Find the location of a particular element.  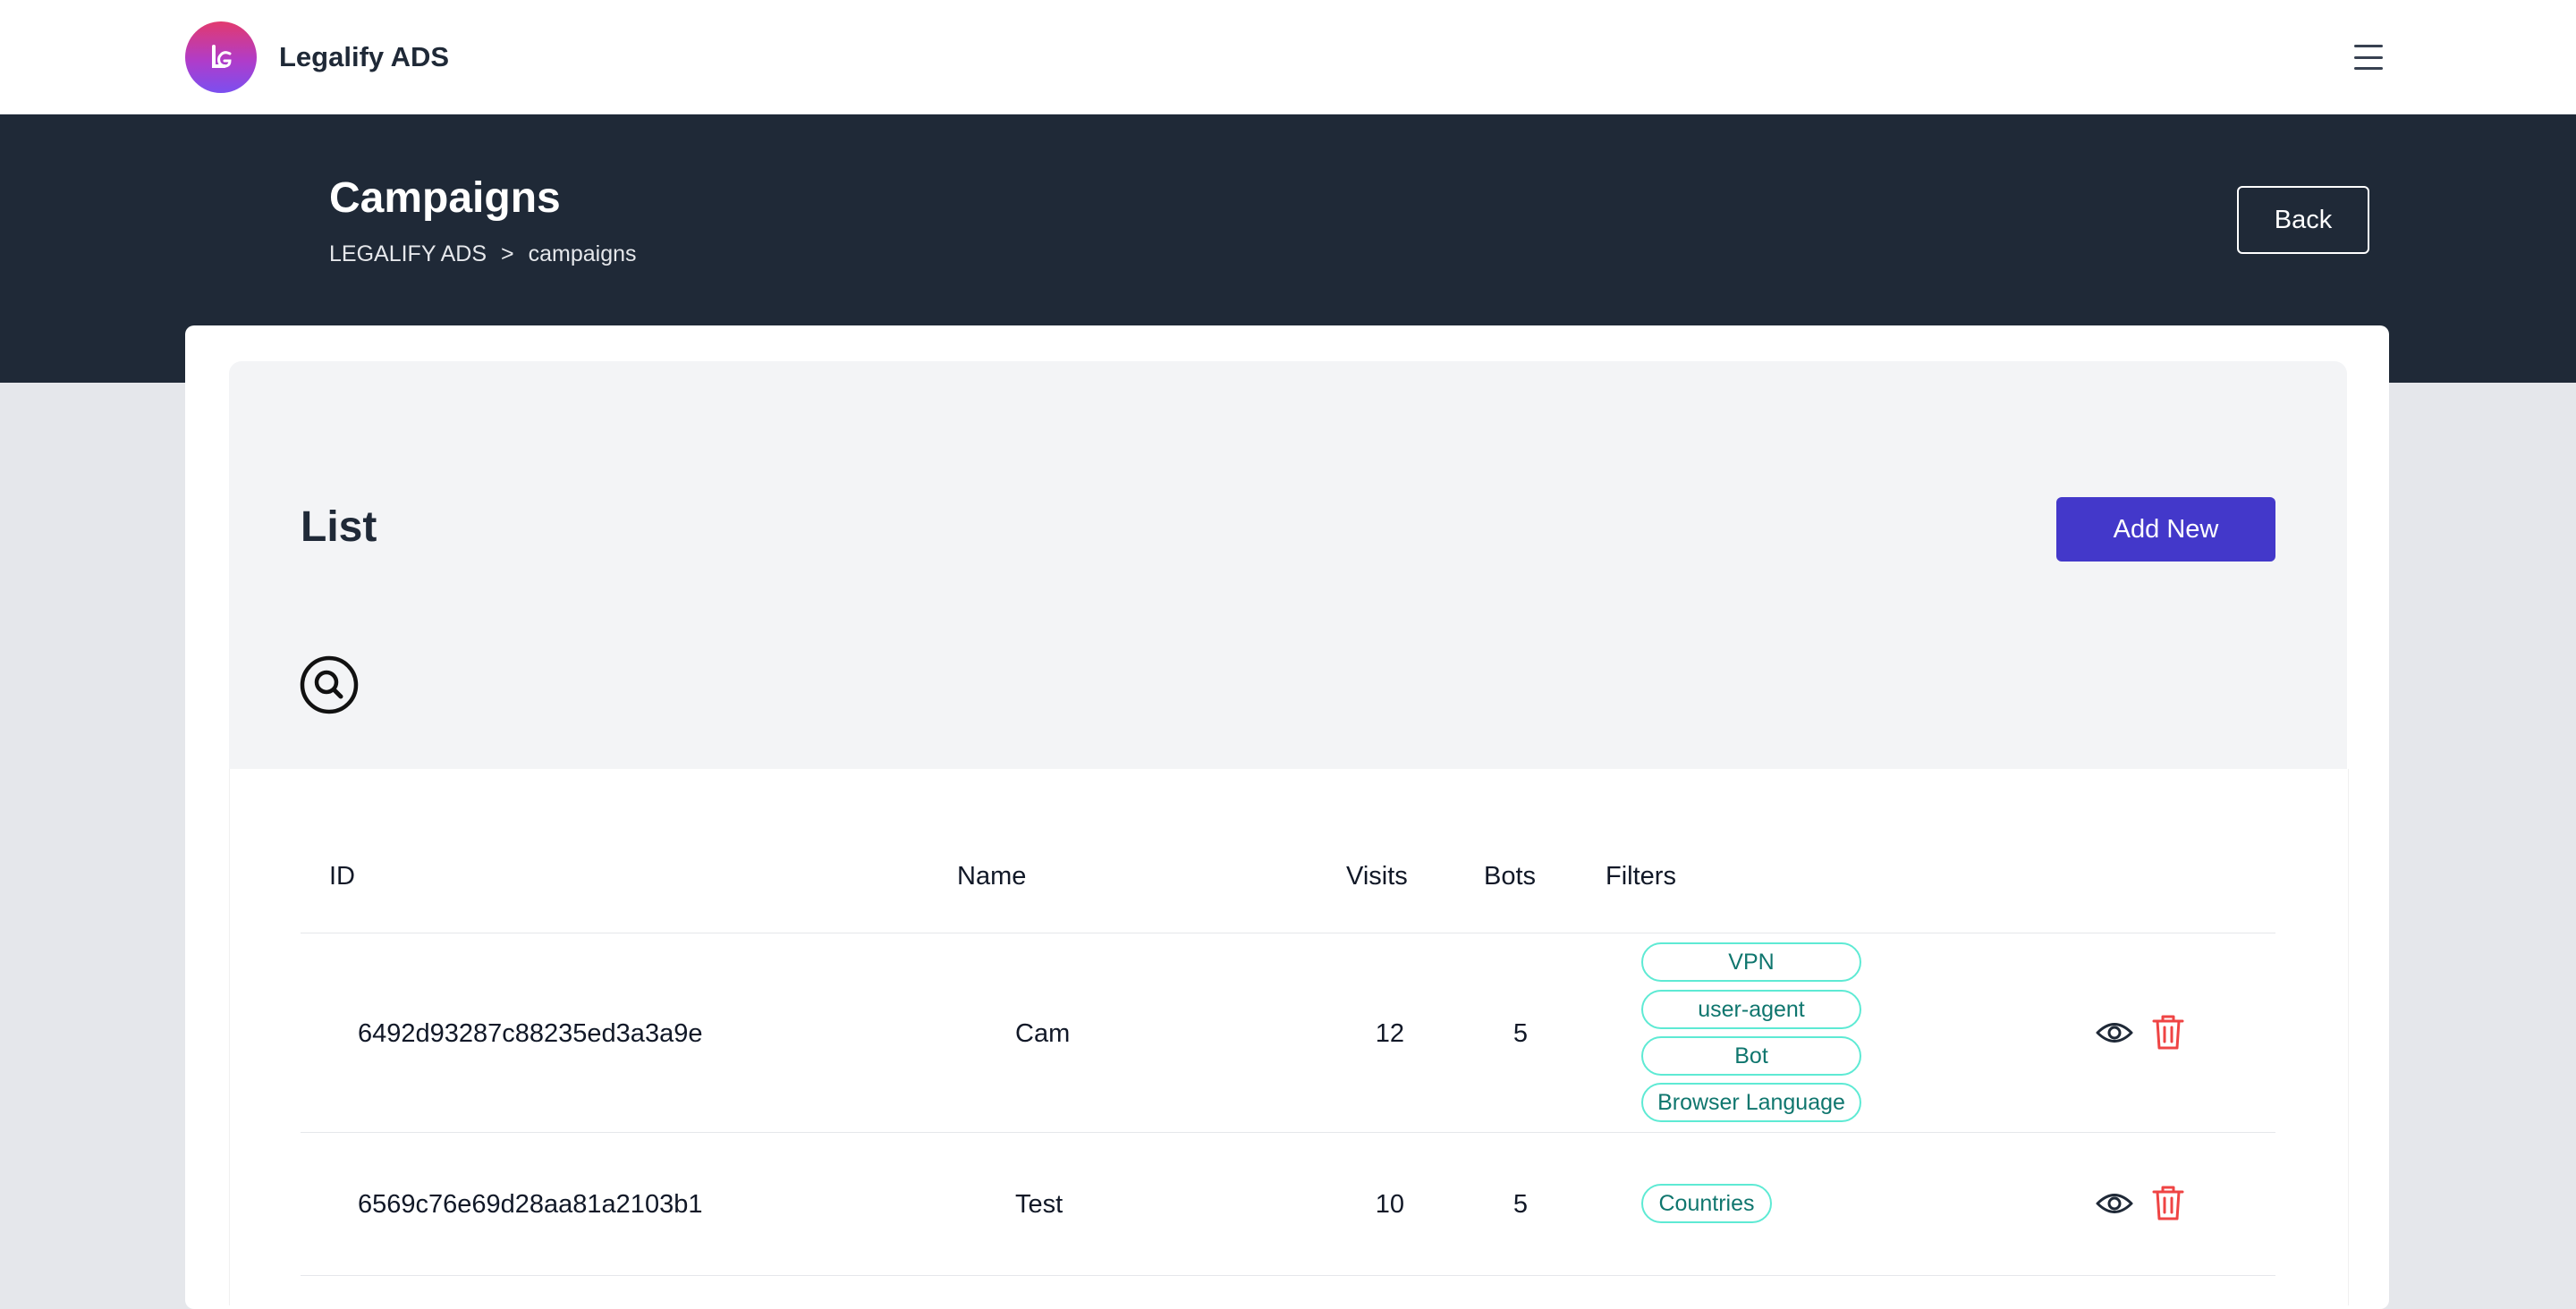

breadcrumb: LEGALIFY ADS > campaigns is located at coordinates (483, 254).